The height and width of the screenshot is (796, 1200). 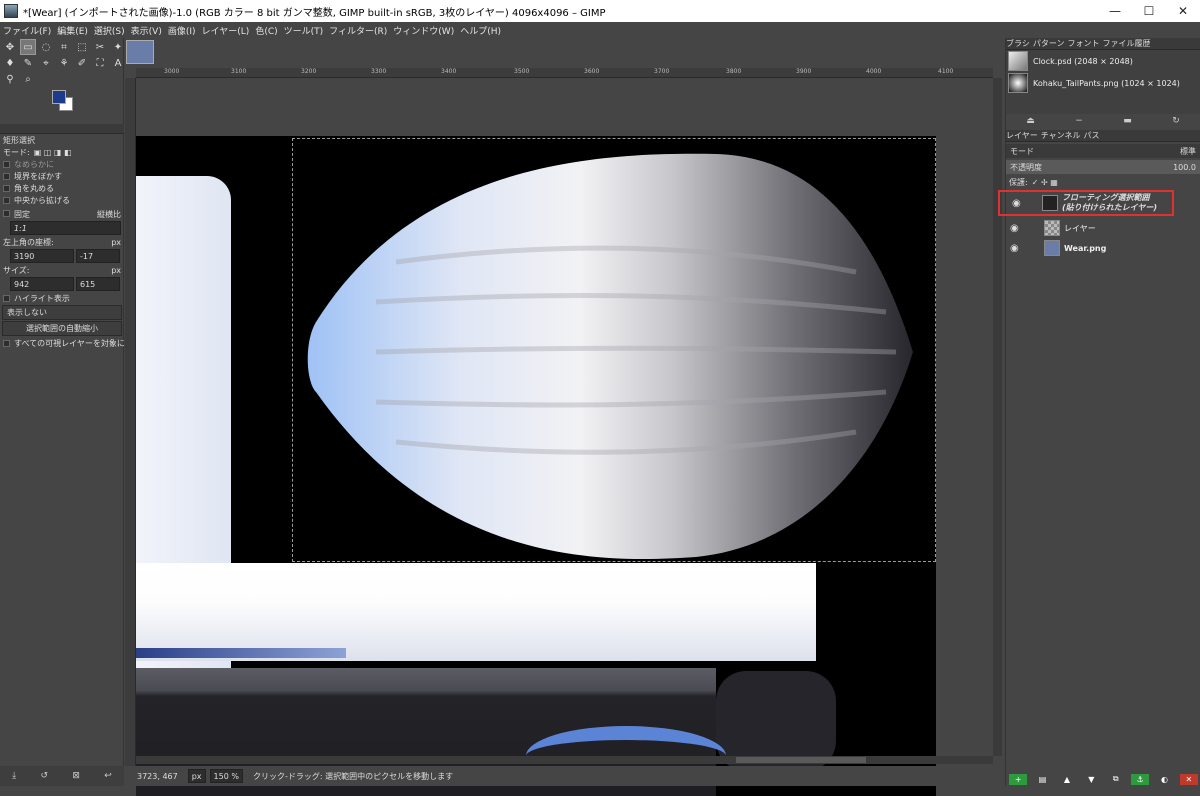 I want to click on minimize-button: —, so click(x=1115, y=11).